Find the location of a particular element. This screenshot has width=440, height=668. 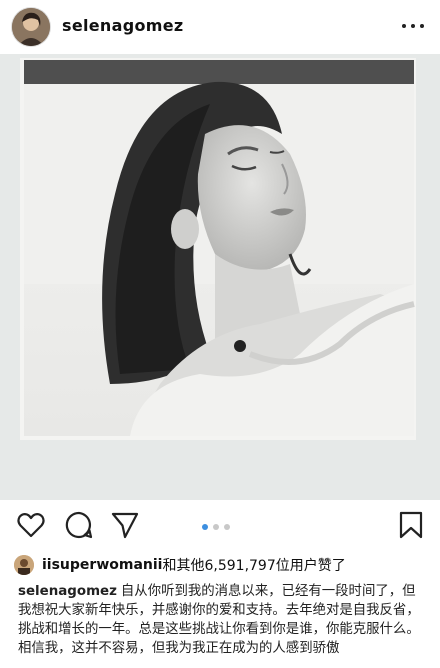

caption-username: selenagomez is located at coordinates (67, 591).